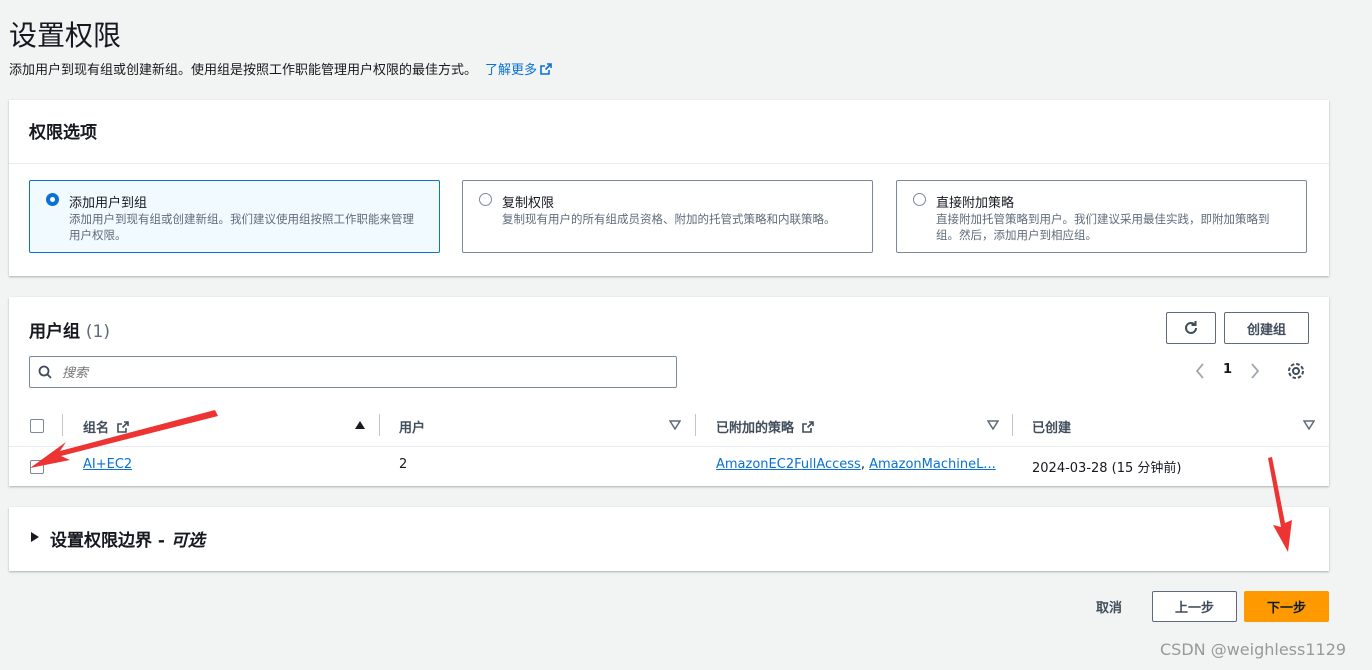  I want to click on learn-more-link: 了解更多, so click(518, 70).